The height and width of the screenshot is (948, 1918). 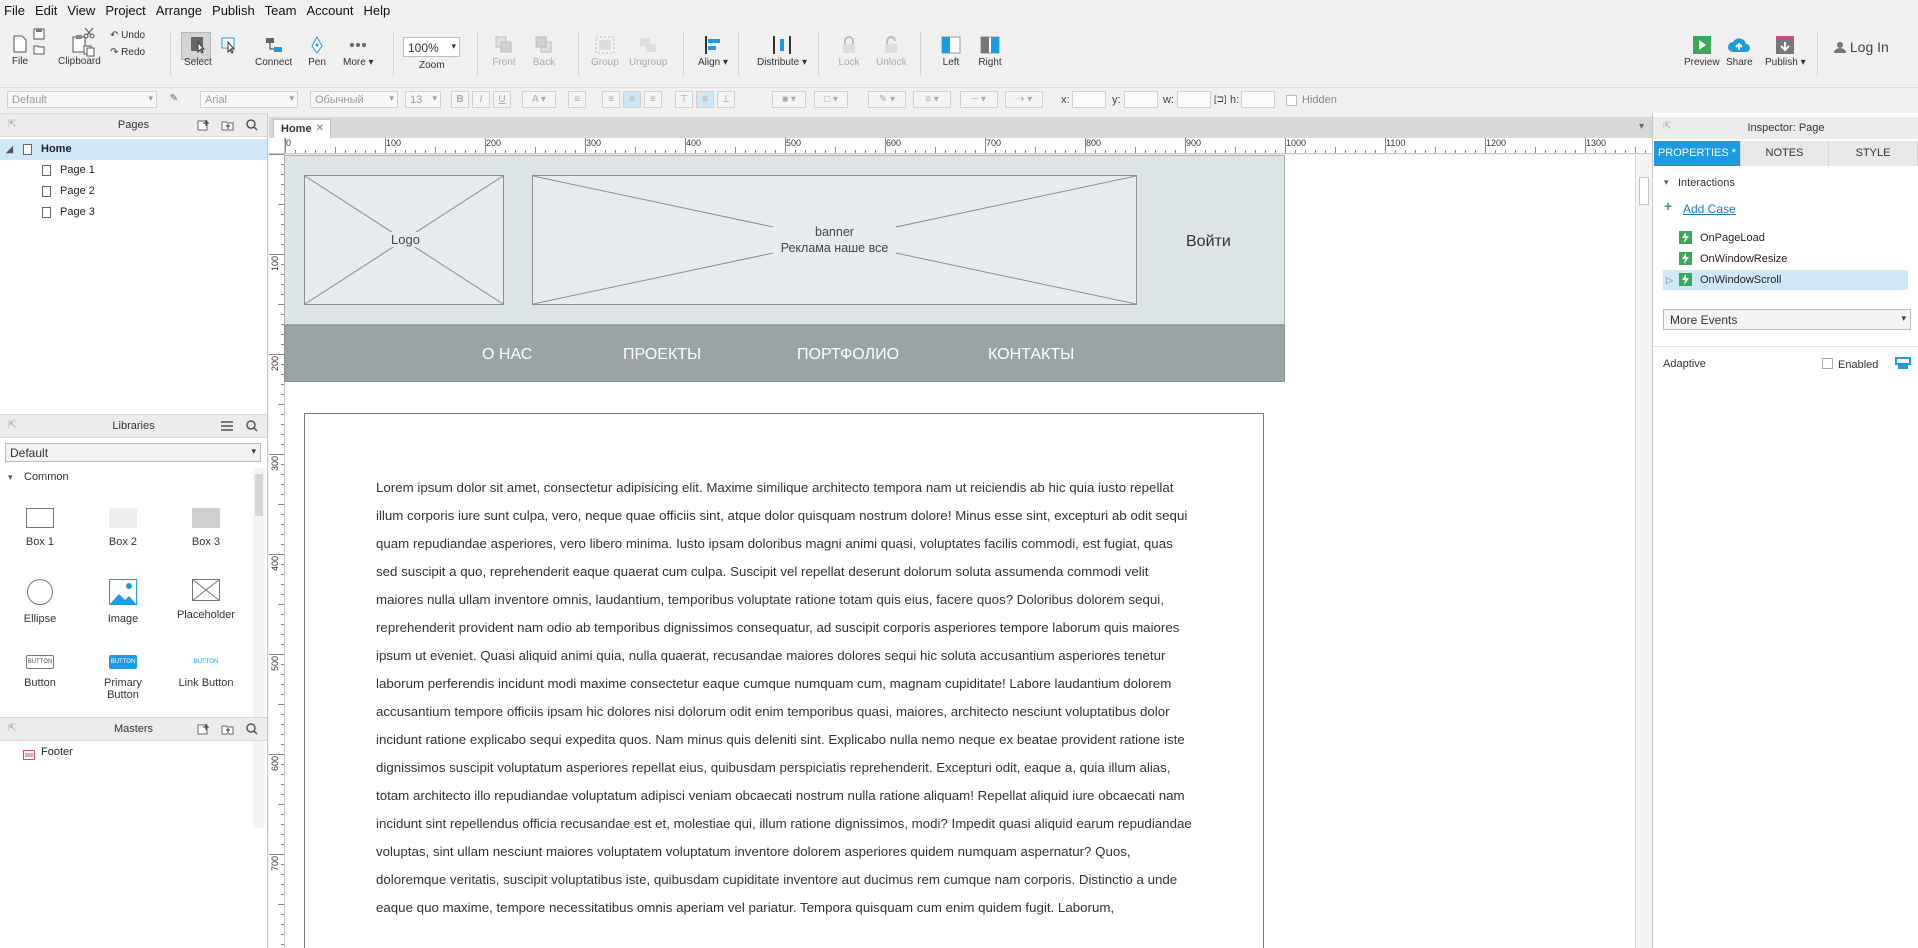 I want to click on menu-account: Account, so click(x=329, y=10).